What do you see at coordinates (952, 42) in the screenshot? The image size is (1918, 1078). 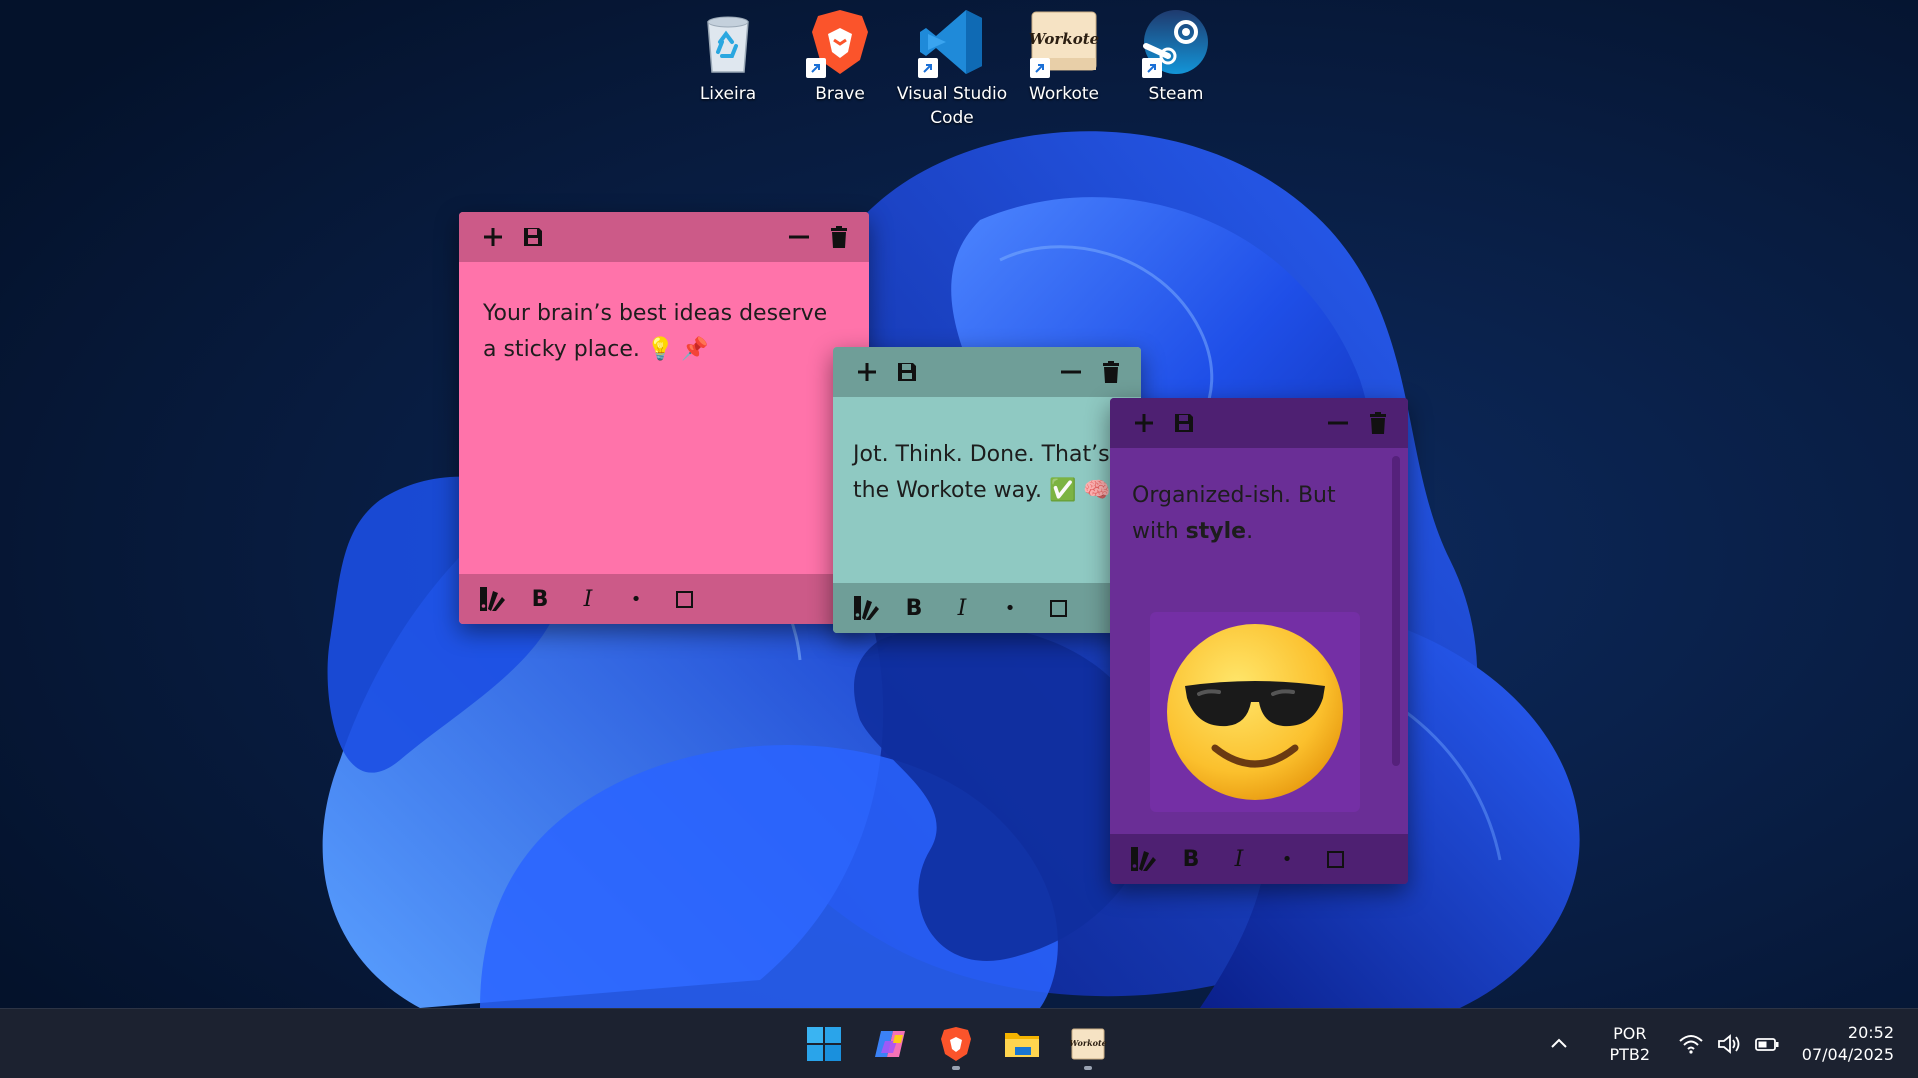 I see `vscode-icon` at bounding box center [952, 42].